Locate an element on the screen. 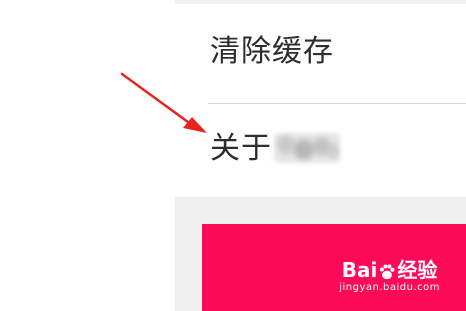 Image resolution: width=466 pixels, height=311 pixels. baidu-paw-icon is located at coordinates (387, 271).